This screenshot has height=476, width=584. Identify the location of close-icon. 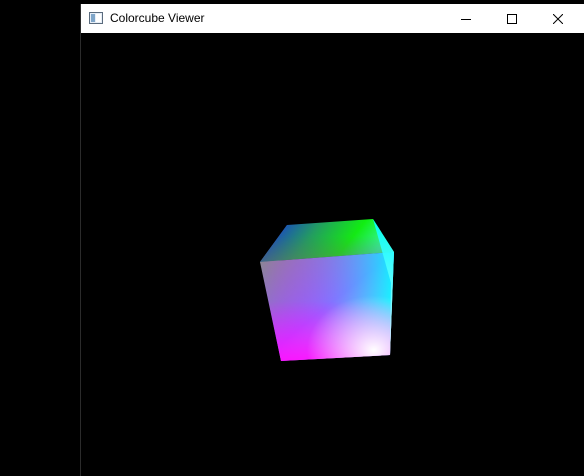
(558, 18).